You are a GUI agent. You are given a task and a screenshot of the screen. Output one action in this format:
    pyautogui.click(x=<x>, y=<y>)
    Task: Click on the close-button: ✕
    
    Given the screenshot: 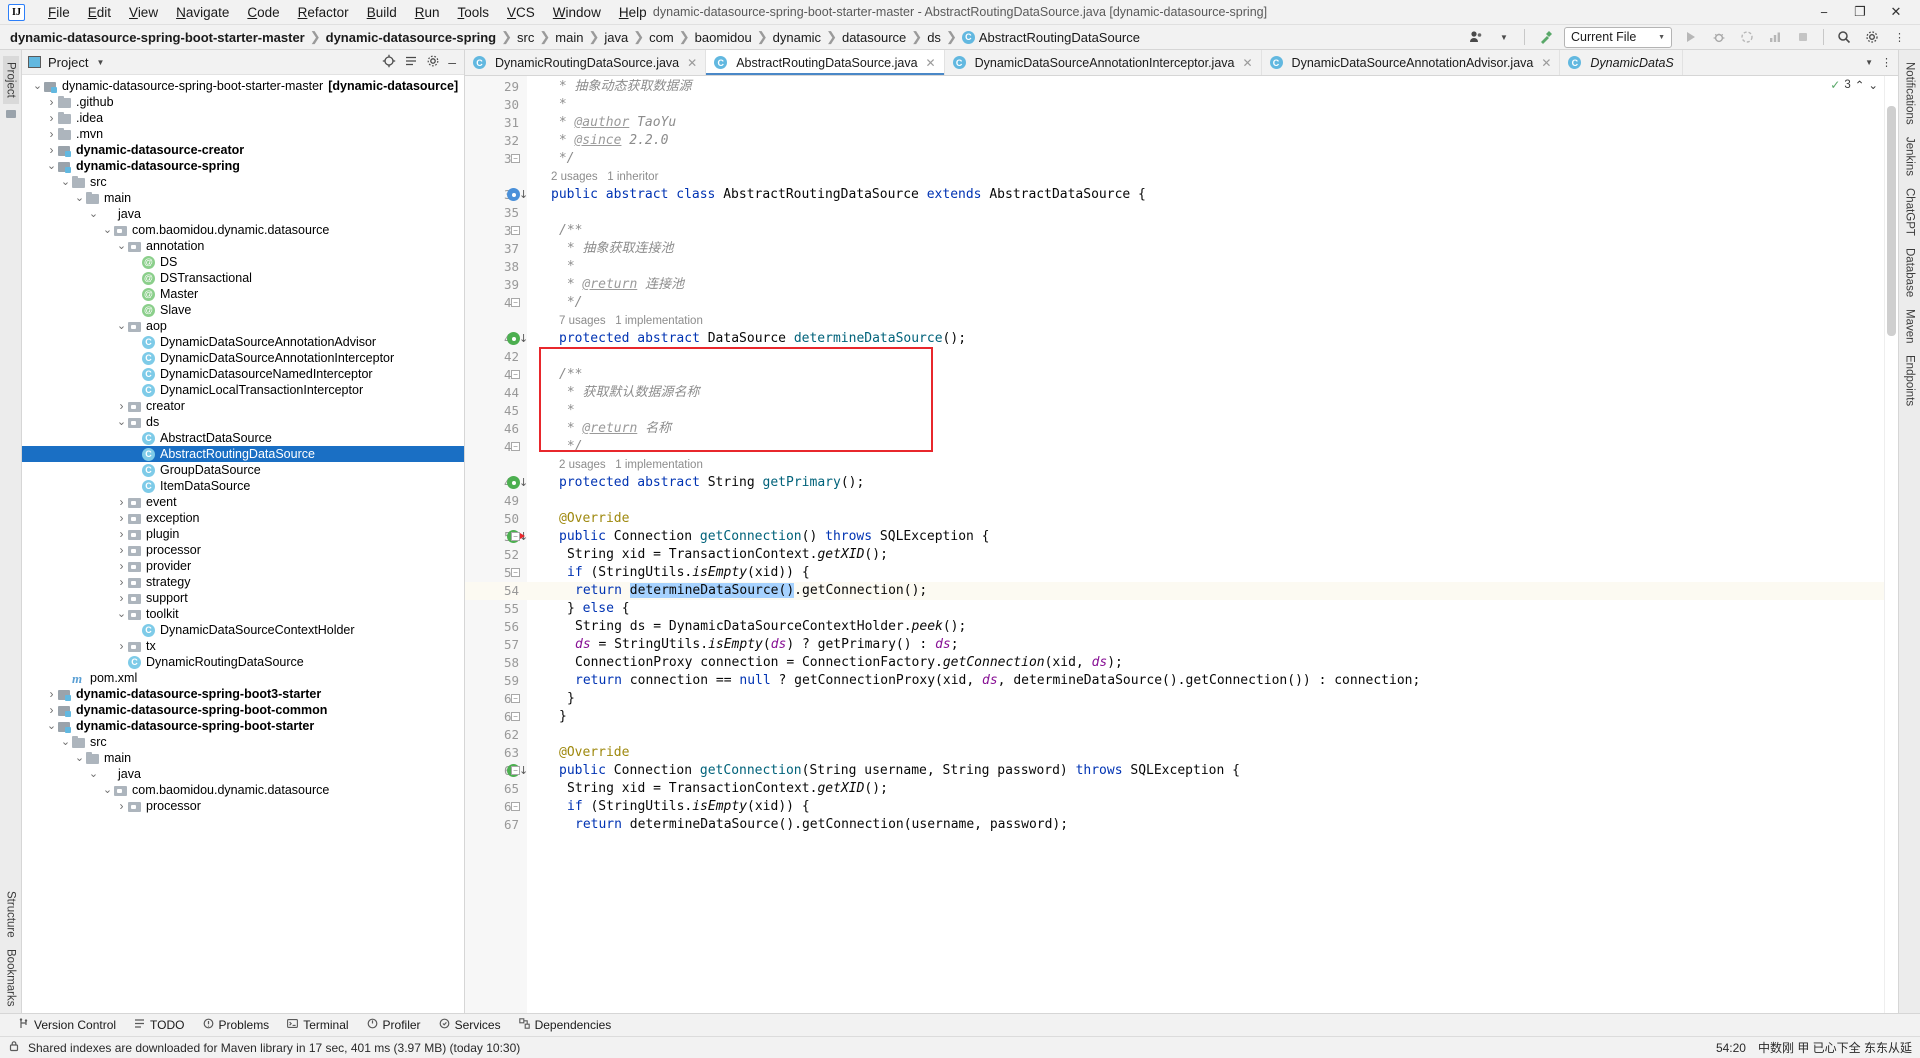 What is the action you would take?
    pyautogui.click(x=1896, y=12)
    